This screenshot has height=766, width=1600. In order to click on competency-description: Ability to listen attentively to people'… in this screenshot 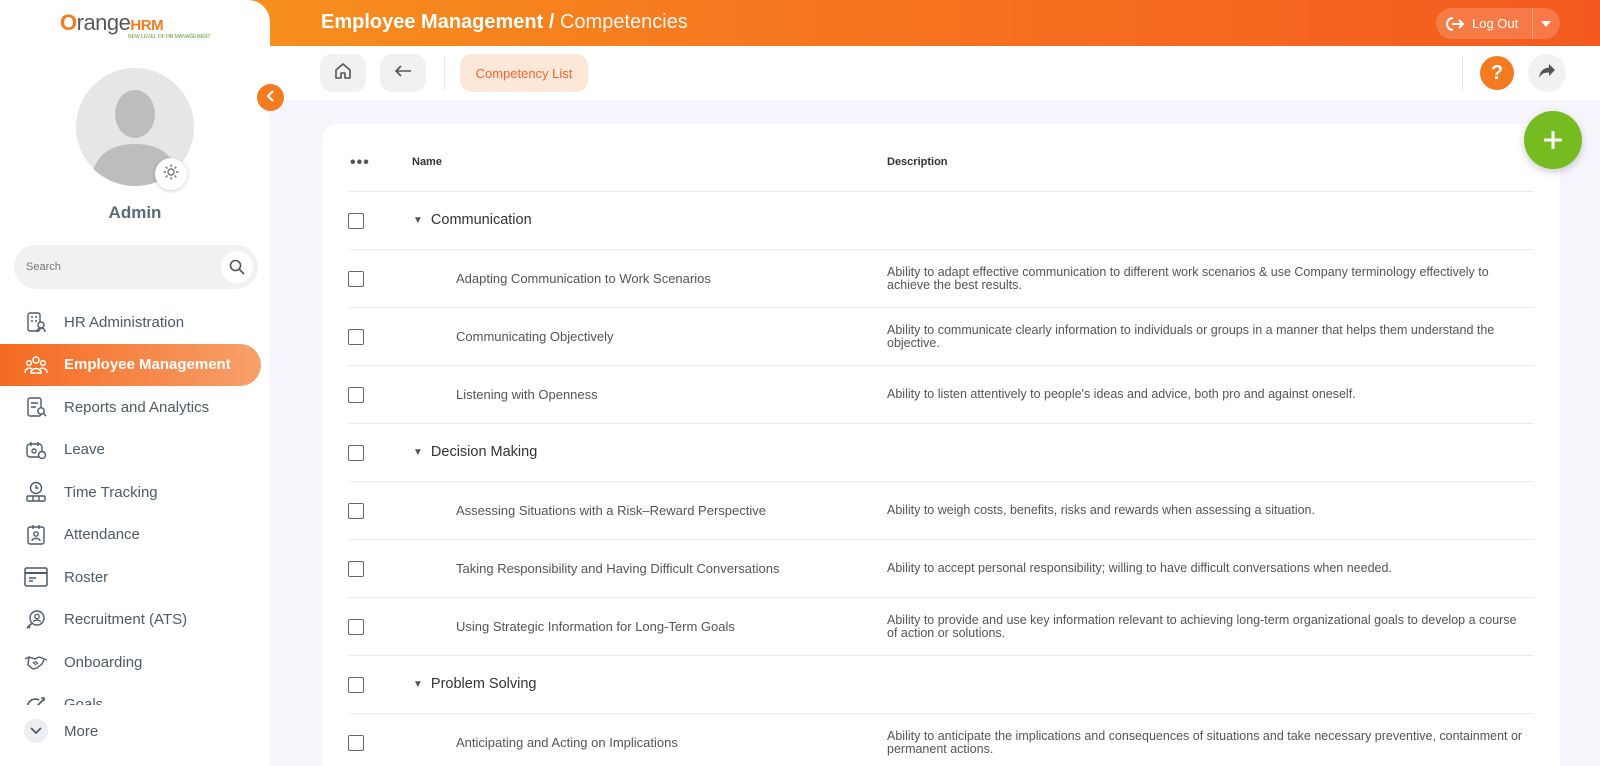, I will do `click(1121, 394)`.